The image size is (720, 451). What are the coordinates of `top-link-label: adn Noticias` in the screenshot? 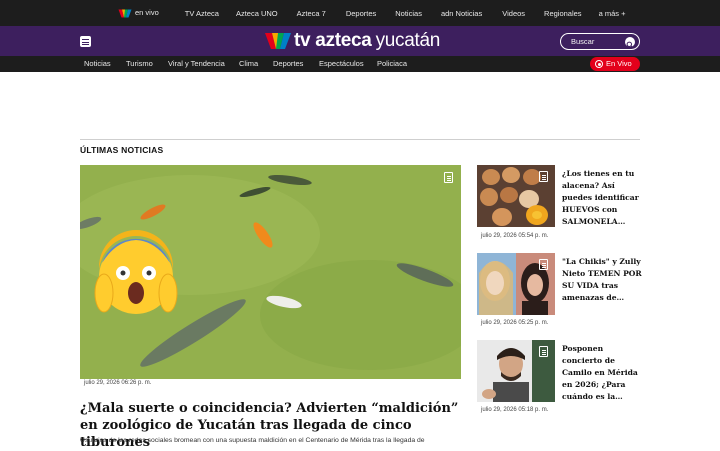 It's located at (461, 13).